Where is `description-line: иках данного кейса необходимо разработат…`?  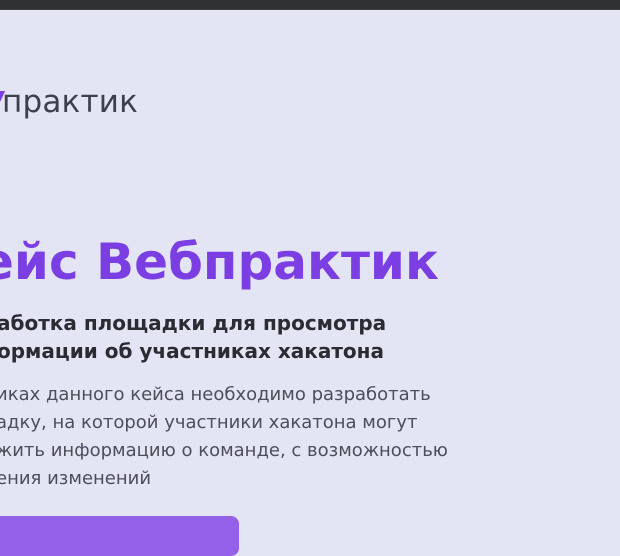
description-line: иках данного кейса необходимо разработат… is located at coordinates (215, 394).